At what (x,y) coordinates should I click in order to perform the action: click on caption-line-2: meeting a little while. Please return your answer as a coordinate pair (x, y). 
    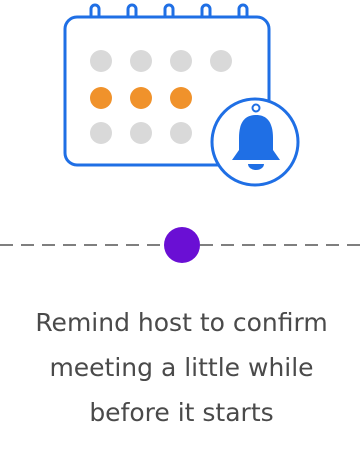
    Looking at the image, I should click on (181, 367).